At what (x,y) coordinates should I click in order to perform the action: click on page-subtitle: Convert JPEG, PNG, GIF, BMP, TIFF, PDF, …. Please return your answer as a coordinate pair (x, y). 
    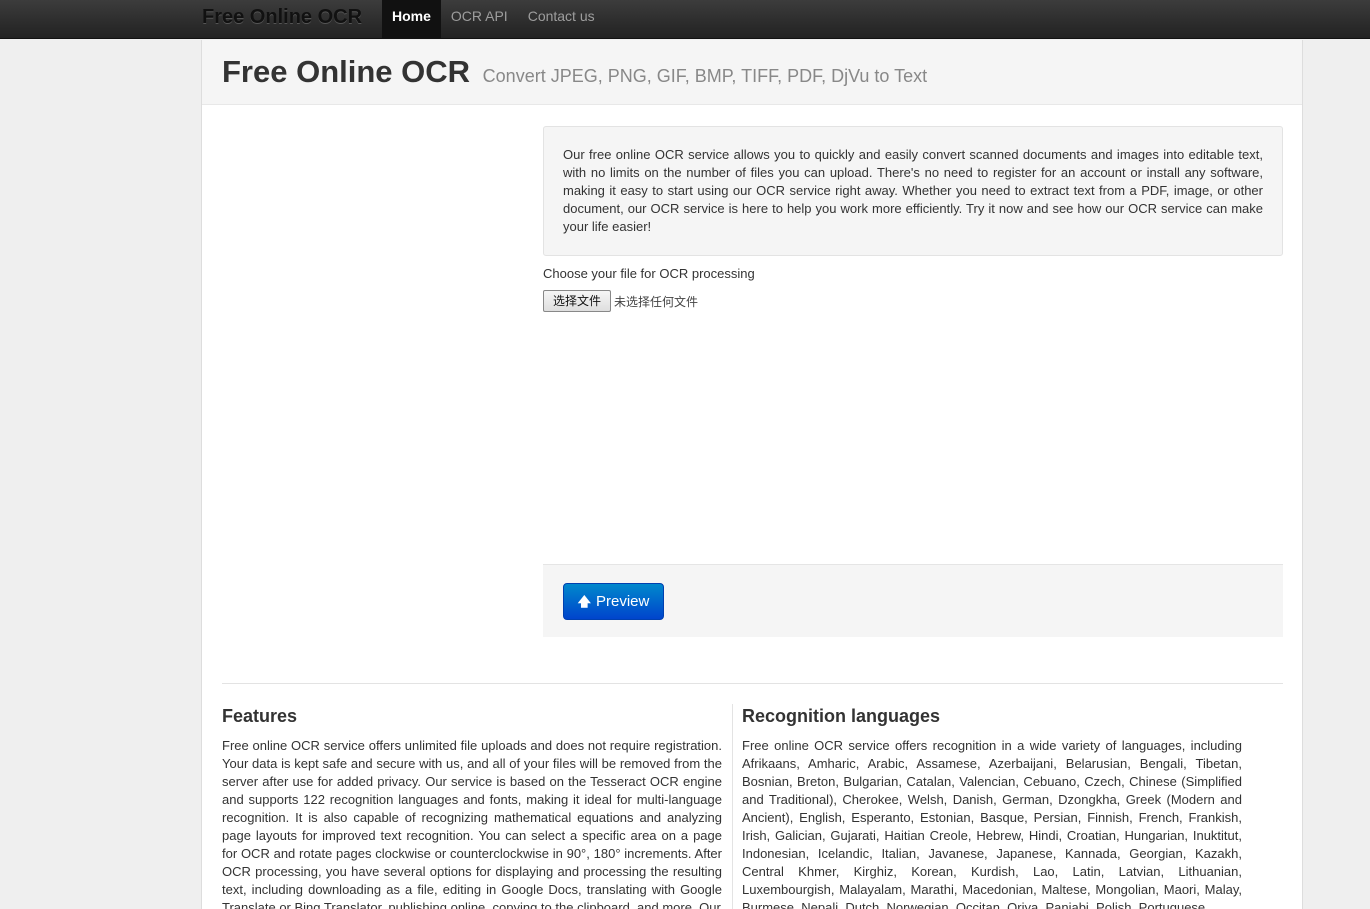
    Looking at the image, I should click on (705, 76).